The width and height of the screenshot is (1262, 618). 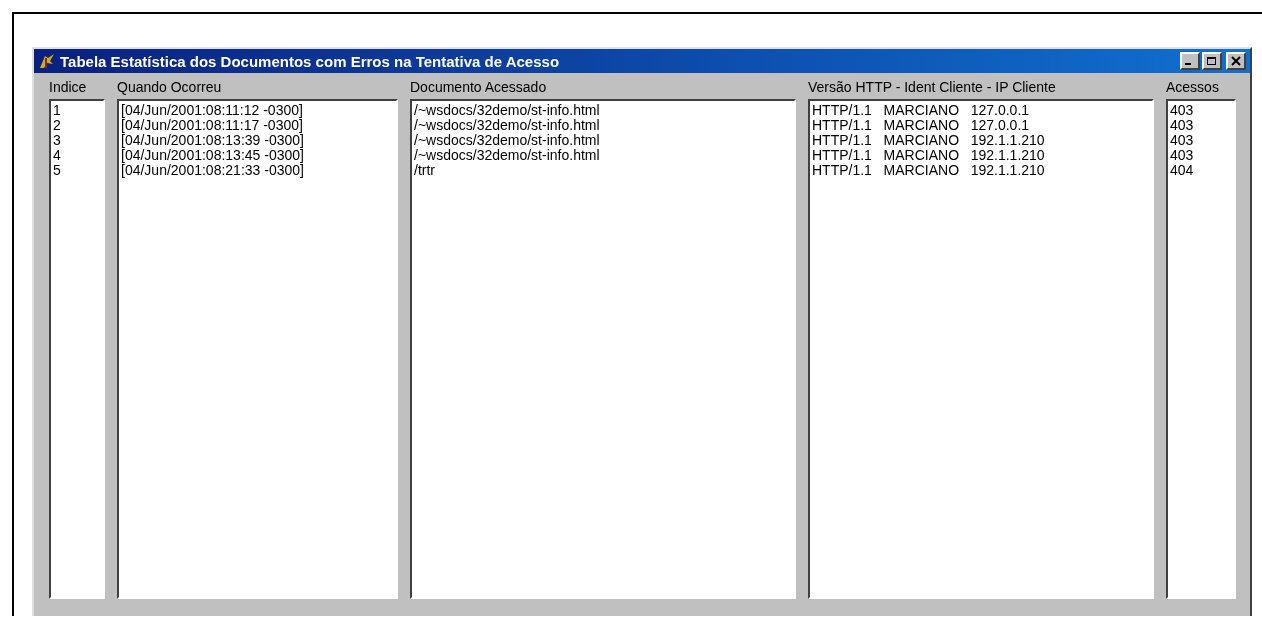 I want to click on list-item: 3, so click(x=77, y=140).